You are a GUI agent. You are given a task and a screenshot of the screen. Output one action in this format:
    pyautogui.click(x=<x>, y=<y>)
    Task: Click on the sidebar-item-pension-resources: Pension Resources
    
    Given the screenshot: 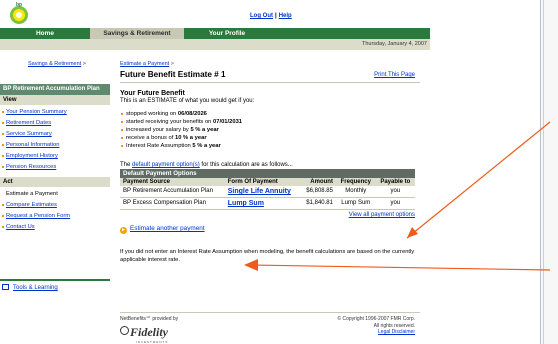 What is the action you would take?
    pyautogui.click(x=55, y=168)
    